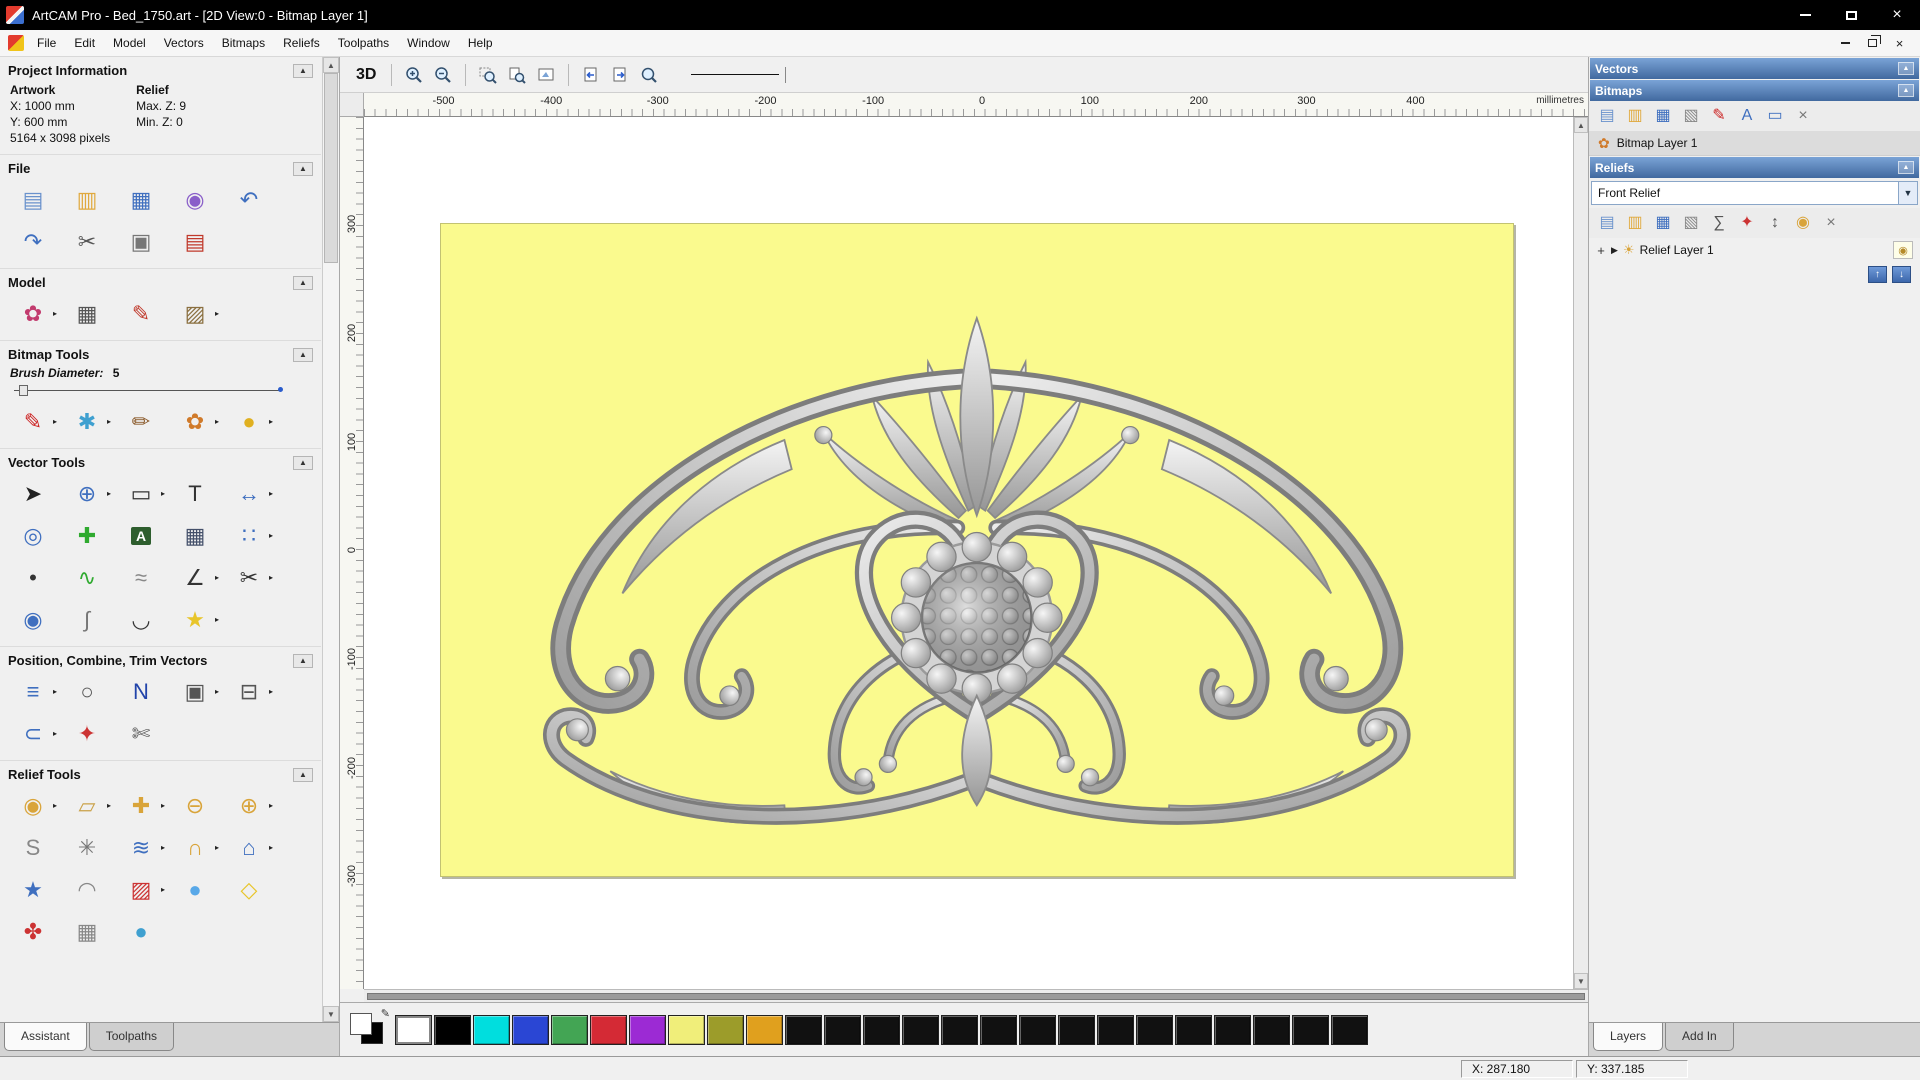 Image resolution: width=1920 pixels, height=1080 pixels. I want to click on relief-wizard-icon: ✦, so click(1747, 223).